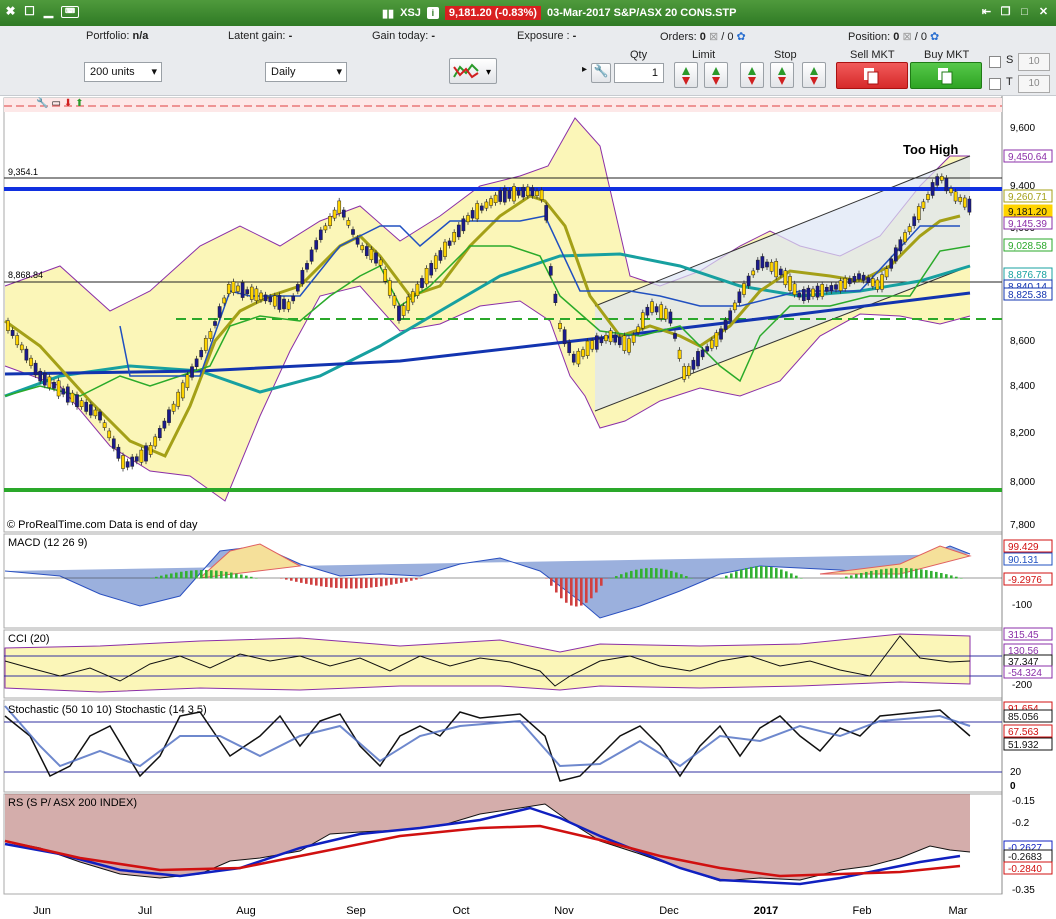 The height and width of the screenshot is (919, 1056). Describe the element at coordinates (713, 37) in the screenshot. I see `orders-icon: ⊠` at that location.